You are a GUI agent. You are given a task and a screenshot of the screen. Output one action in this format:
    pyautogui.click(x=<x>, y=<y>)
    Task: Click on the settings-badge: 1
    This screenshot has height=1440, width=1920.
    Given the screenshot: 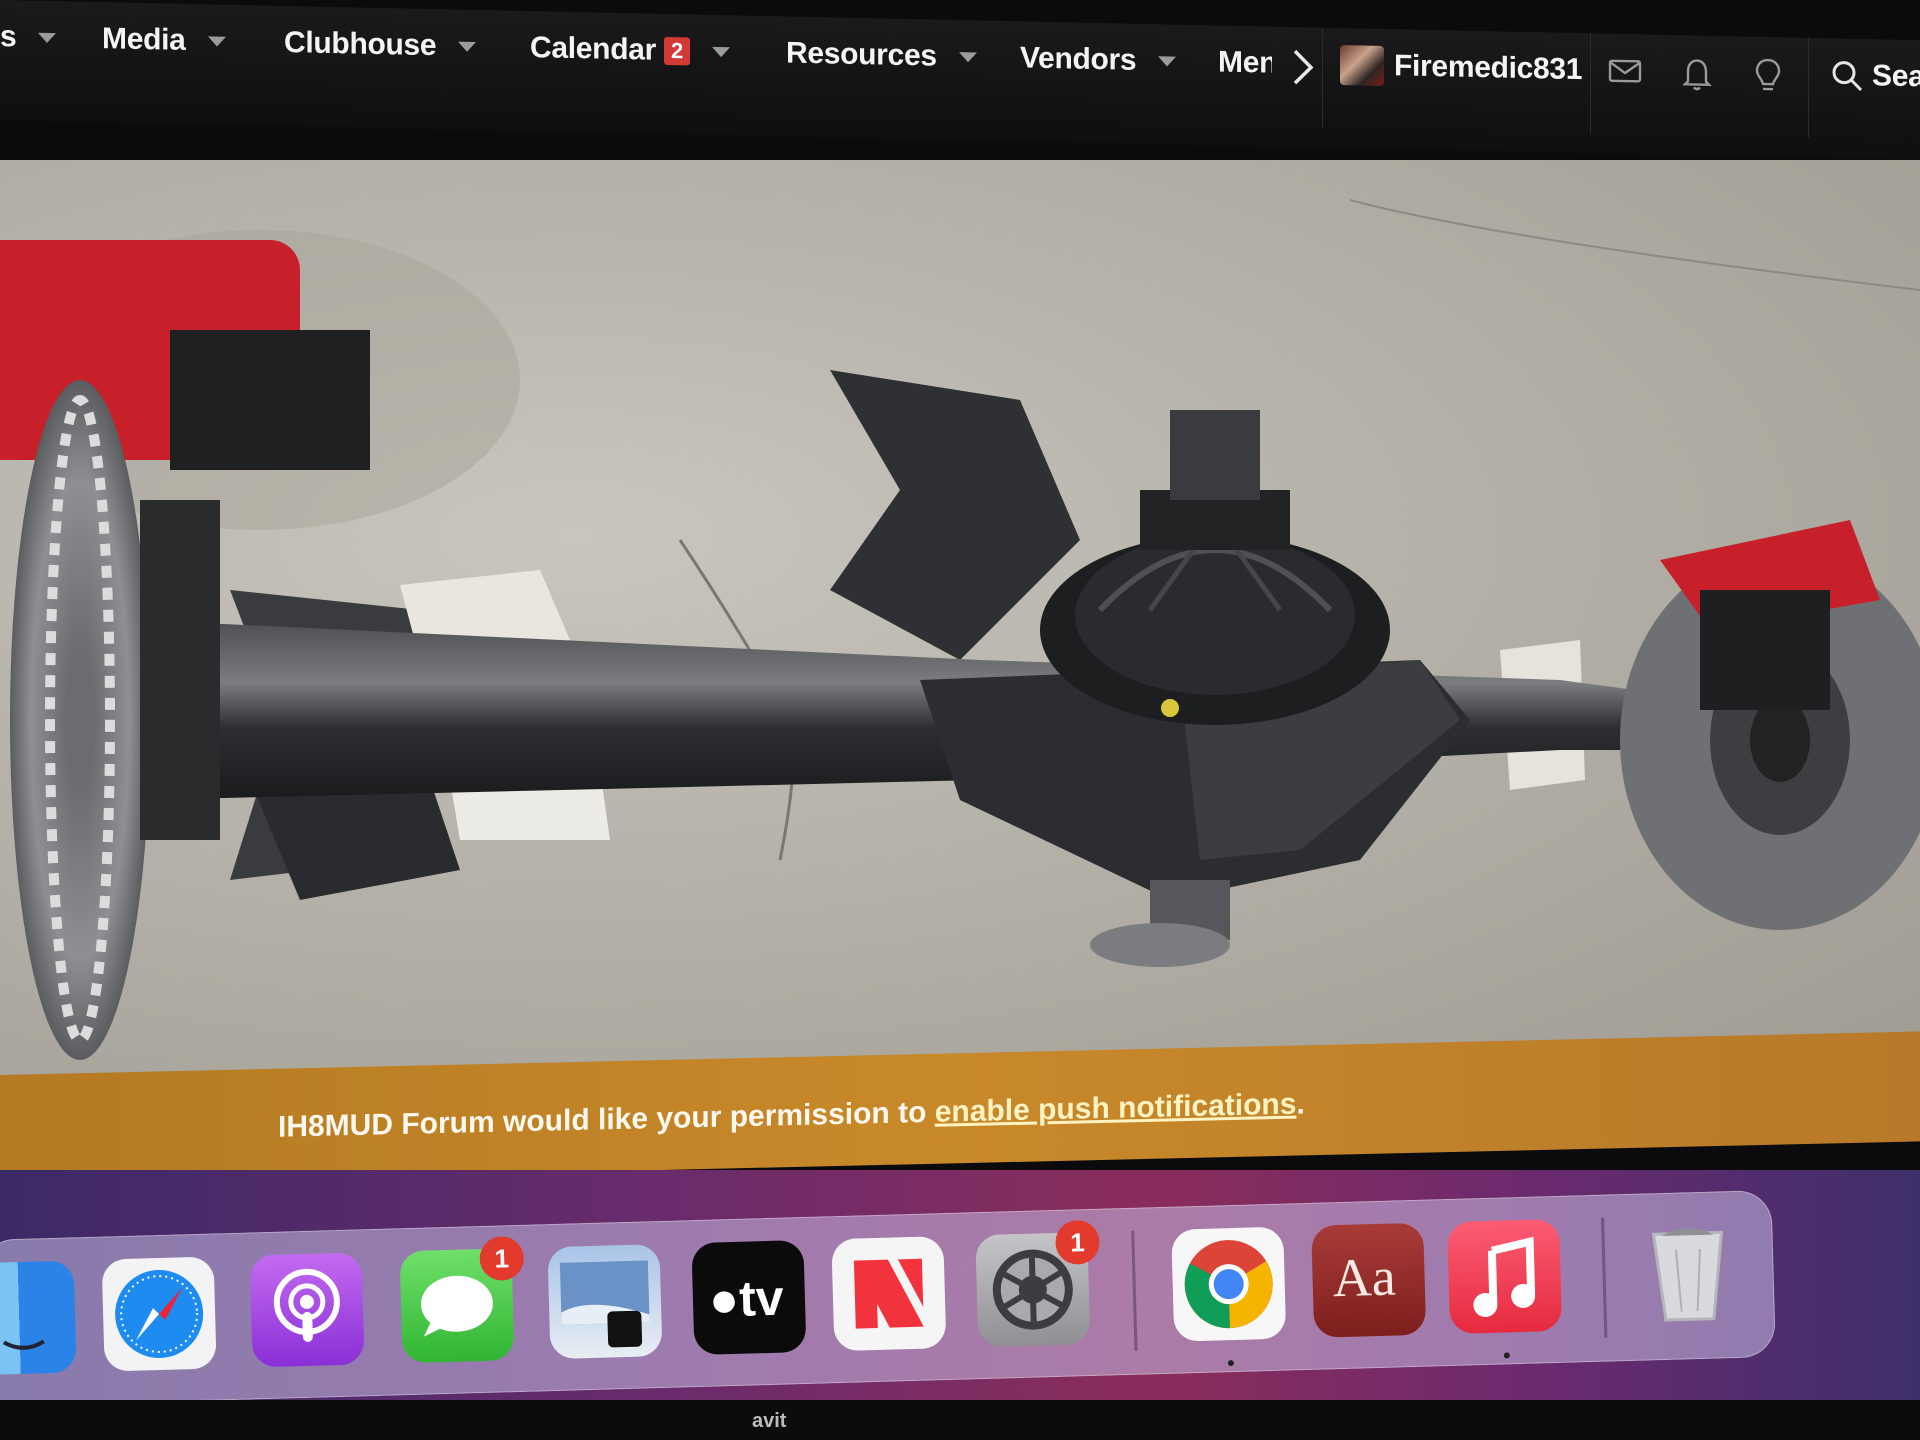 What is the action you would take?
    pyautogui.click(x=1077, y=1242)
    